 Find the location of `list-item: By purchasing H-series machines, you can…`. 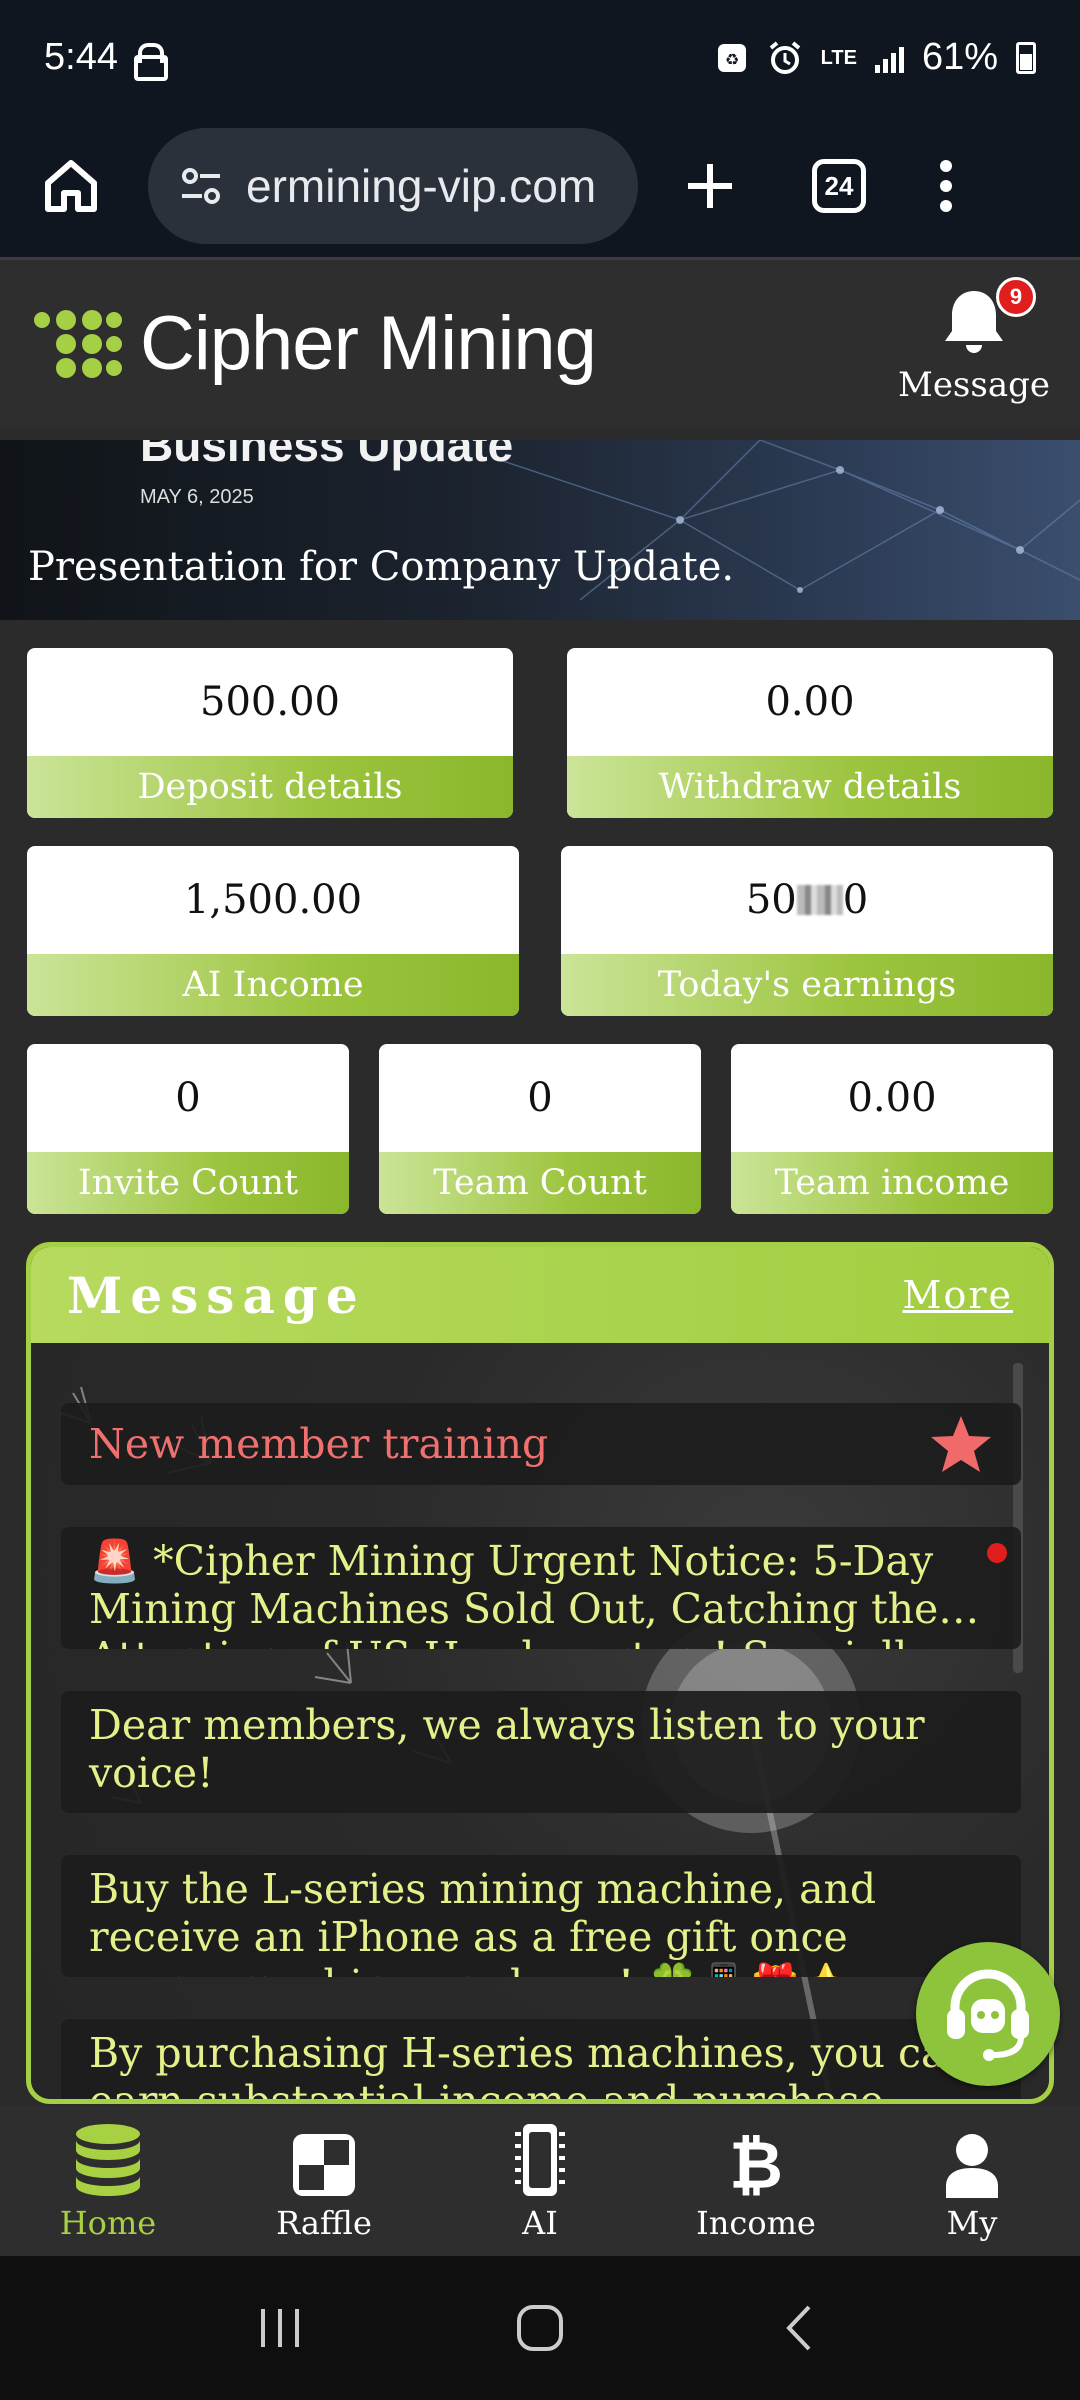

list-item: By purchasing H-series machines, you can… is located at coordinates (541, 2061).